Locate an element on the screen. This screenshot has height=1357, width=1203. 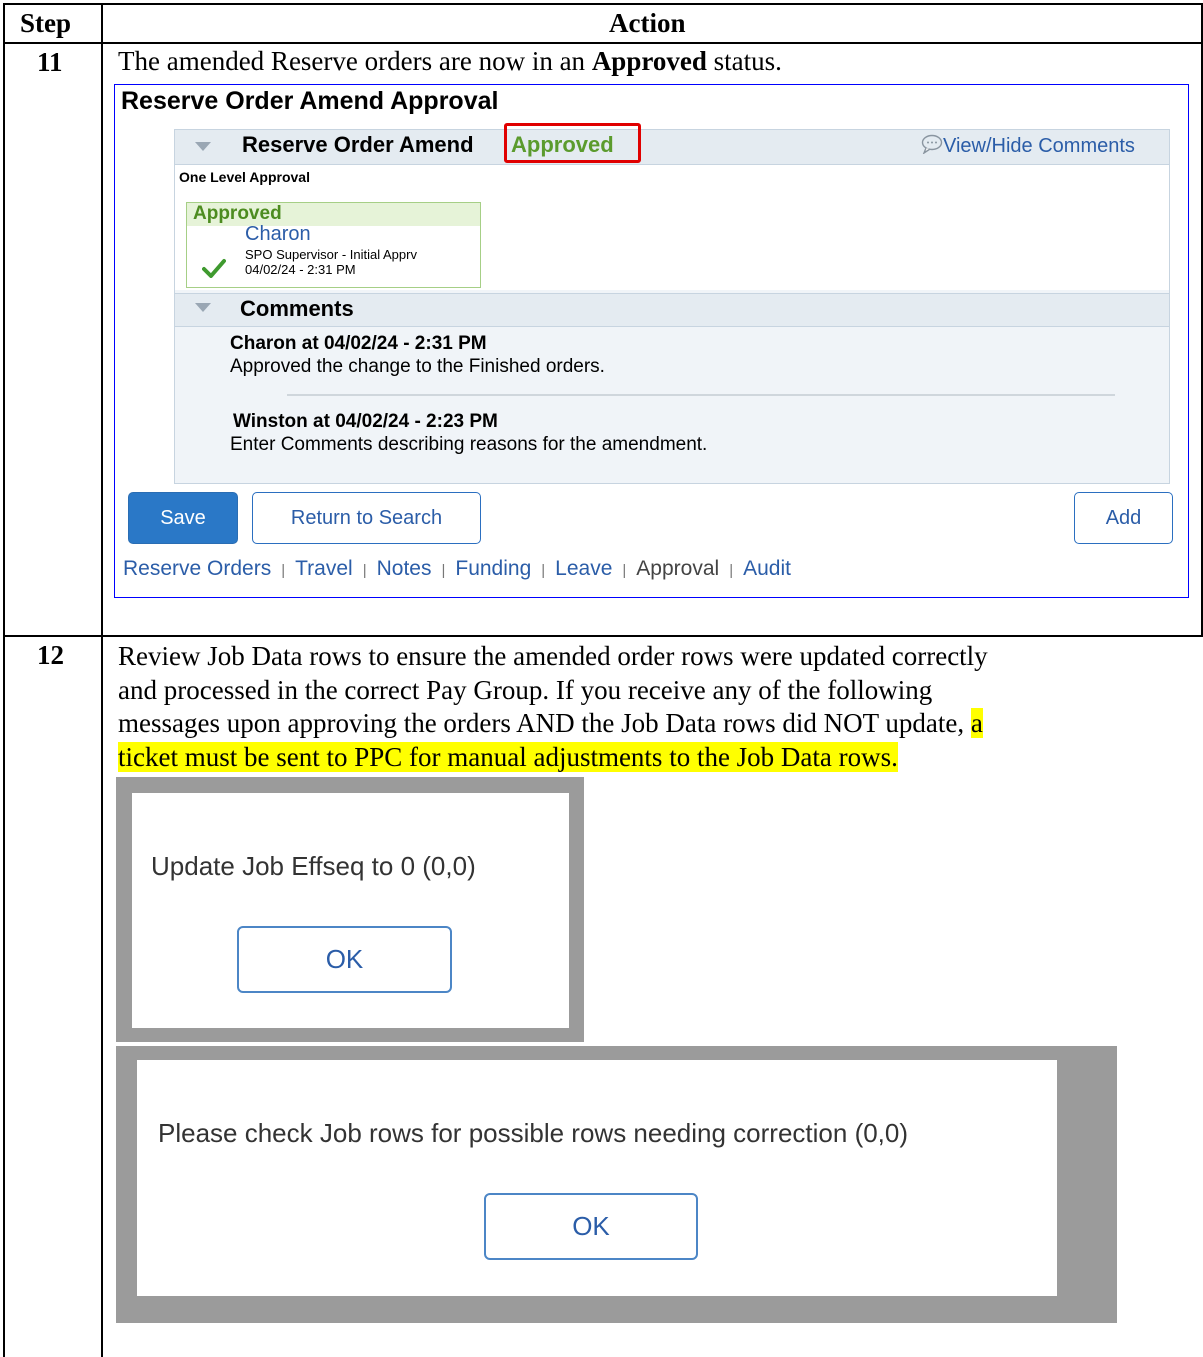
link-audit: Audit is located at coordinates (767, 568).